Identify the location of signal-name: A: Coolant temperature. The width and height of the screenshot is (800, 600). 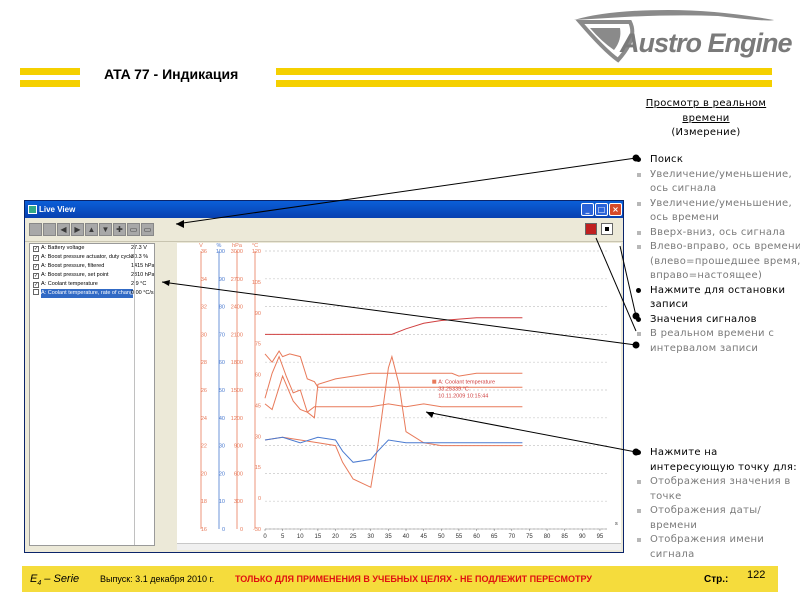
(69, 284).